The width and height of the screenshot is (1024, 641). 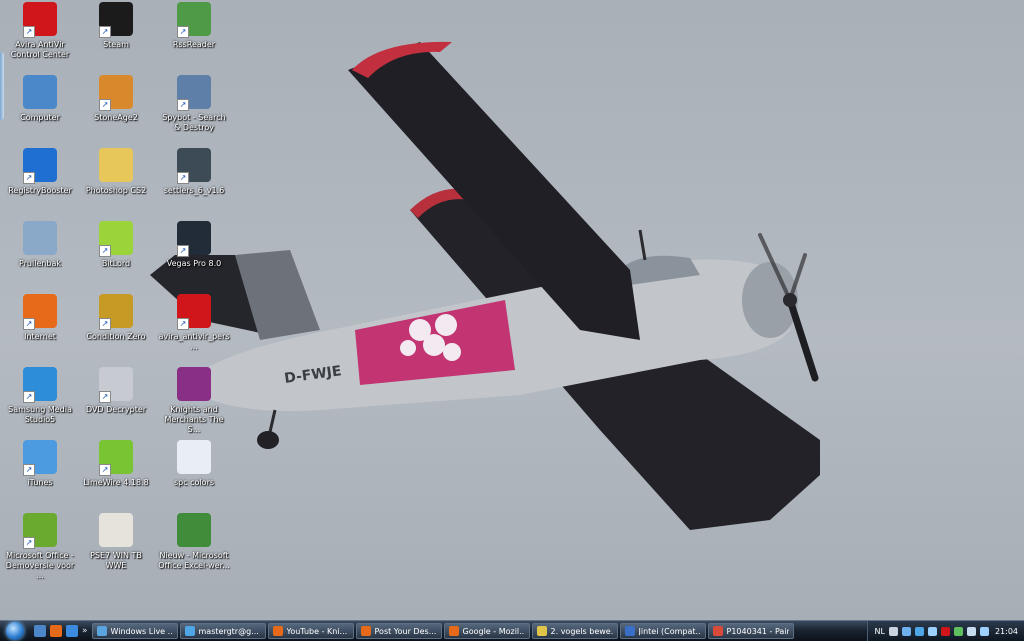 I want to click on desktop-icon-label: settlers_6_v1.6, so click(x=194, y=190).